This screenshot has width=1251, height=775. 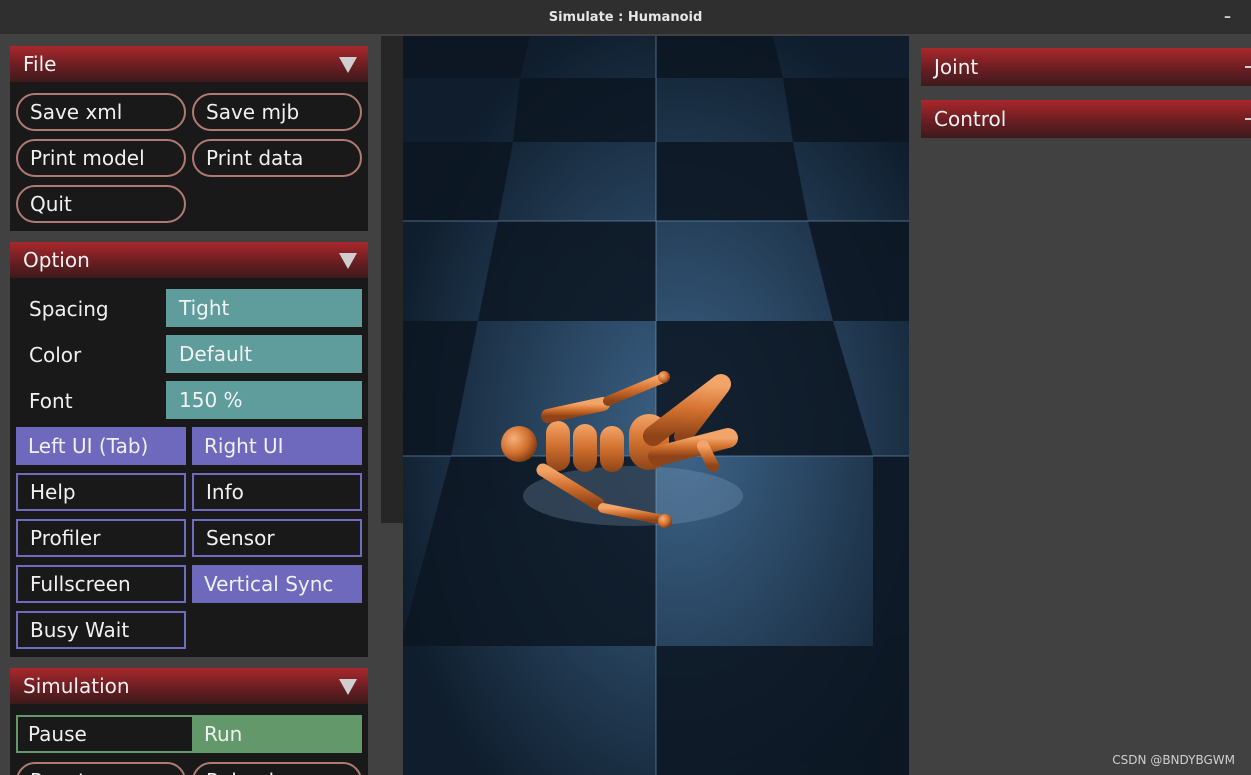 What do you see at coordinates (277, 158) in the screenshot?
I see `print-data-button: Print data` at bounding box center [277, 158].